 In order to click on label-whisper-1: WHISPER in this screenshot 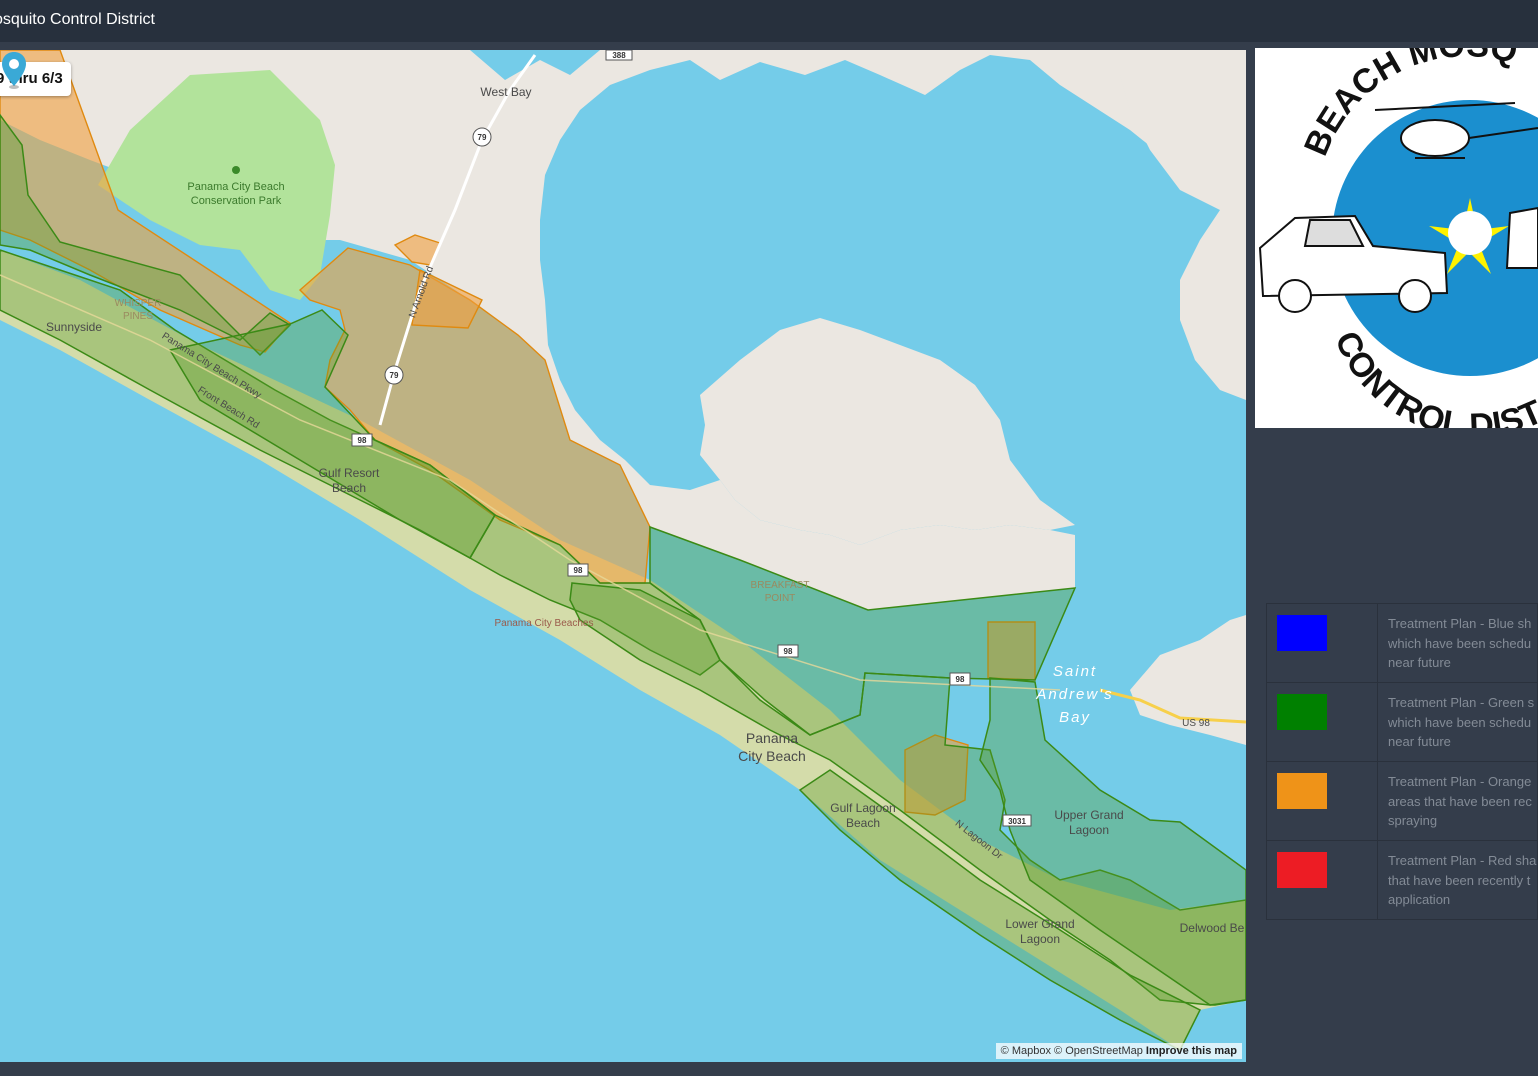, I will do `click(138, 303)`.